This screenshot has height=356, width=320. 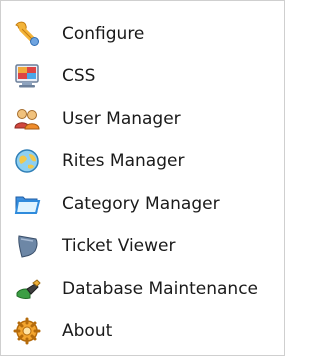 I want to click on menu-item-label: Rites Manager, so click(x=123, y=161).